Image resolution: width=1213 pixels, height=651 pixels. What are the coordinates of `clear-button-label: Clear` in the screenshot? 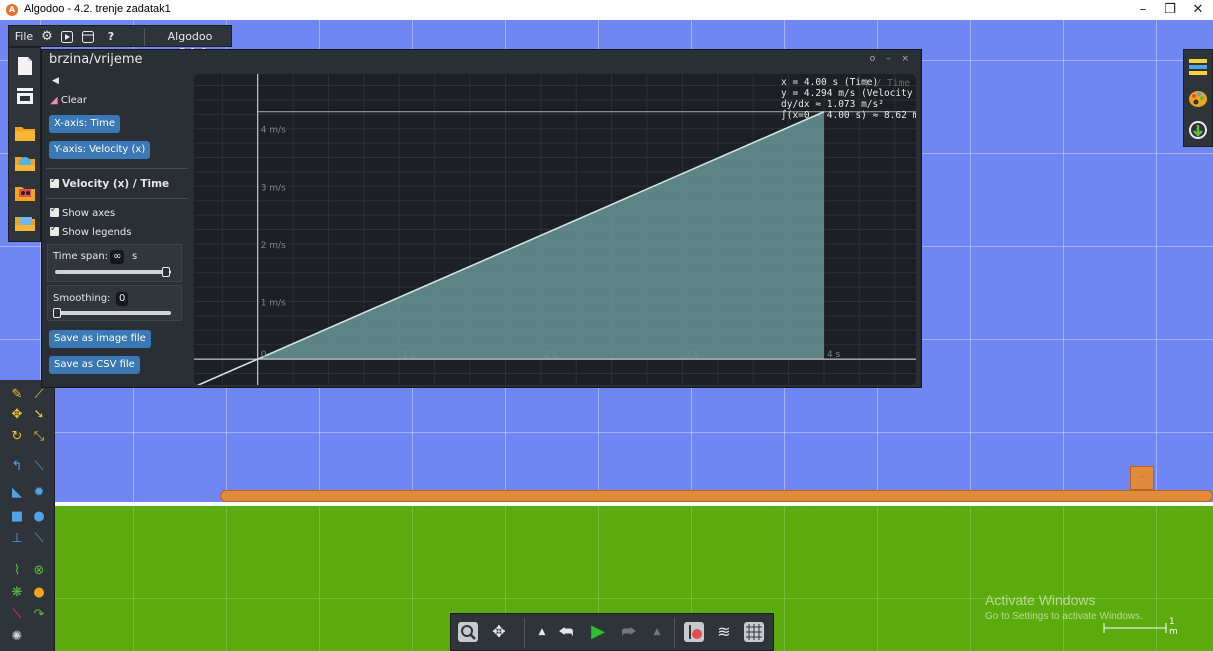 It's located at (74, 100).